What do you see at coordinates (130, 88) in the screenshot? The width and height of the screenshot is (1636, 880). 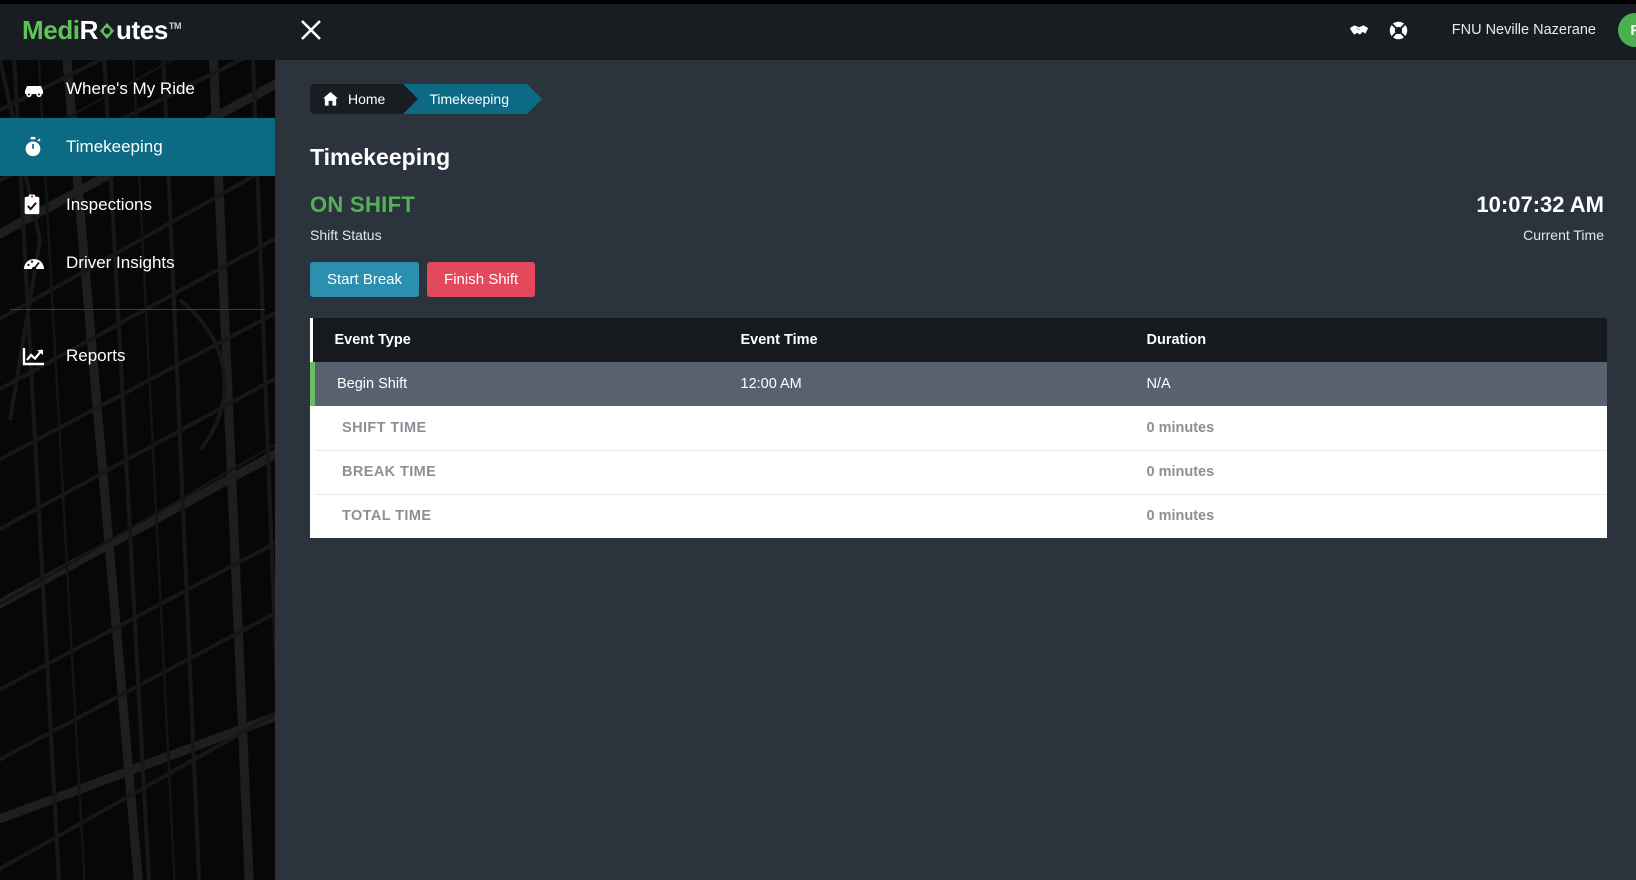 I see `sidebar-item-label: Where's My Ride` at bounding box center [130, 88].